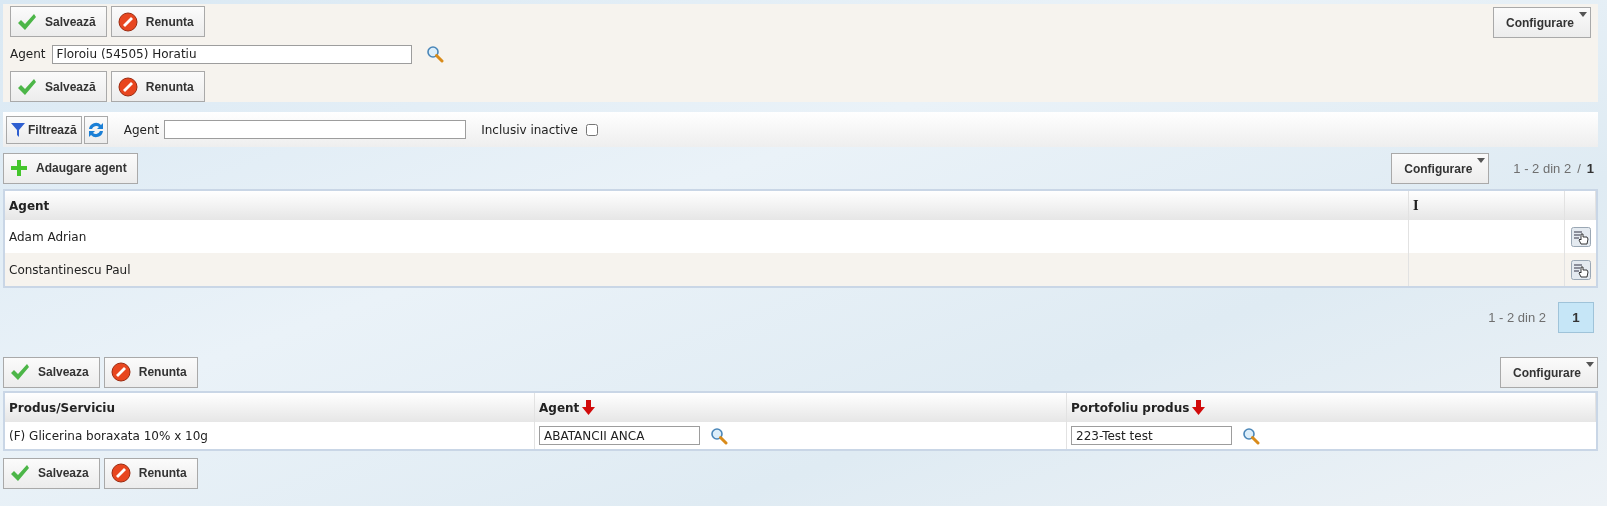 This screenshot has width=1607, height=506. I want to click on table-cell: Constantinescu Paul, so click(707, 269).